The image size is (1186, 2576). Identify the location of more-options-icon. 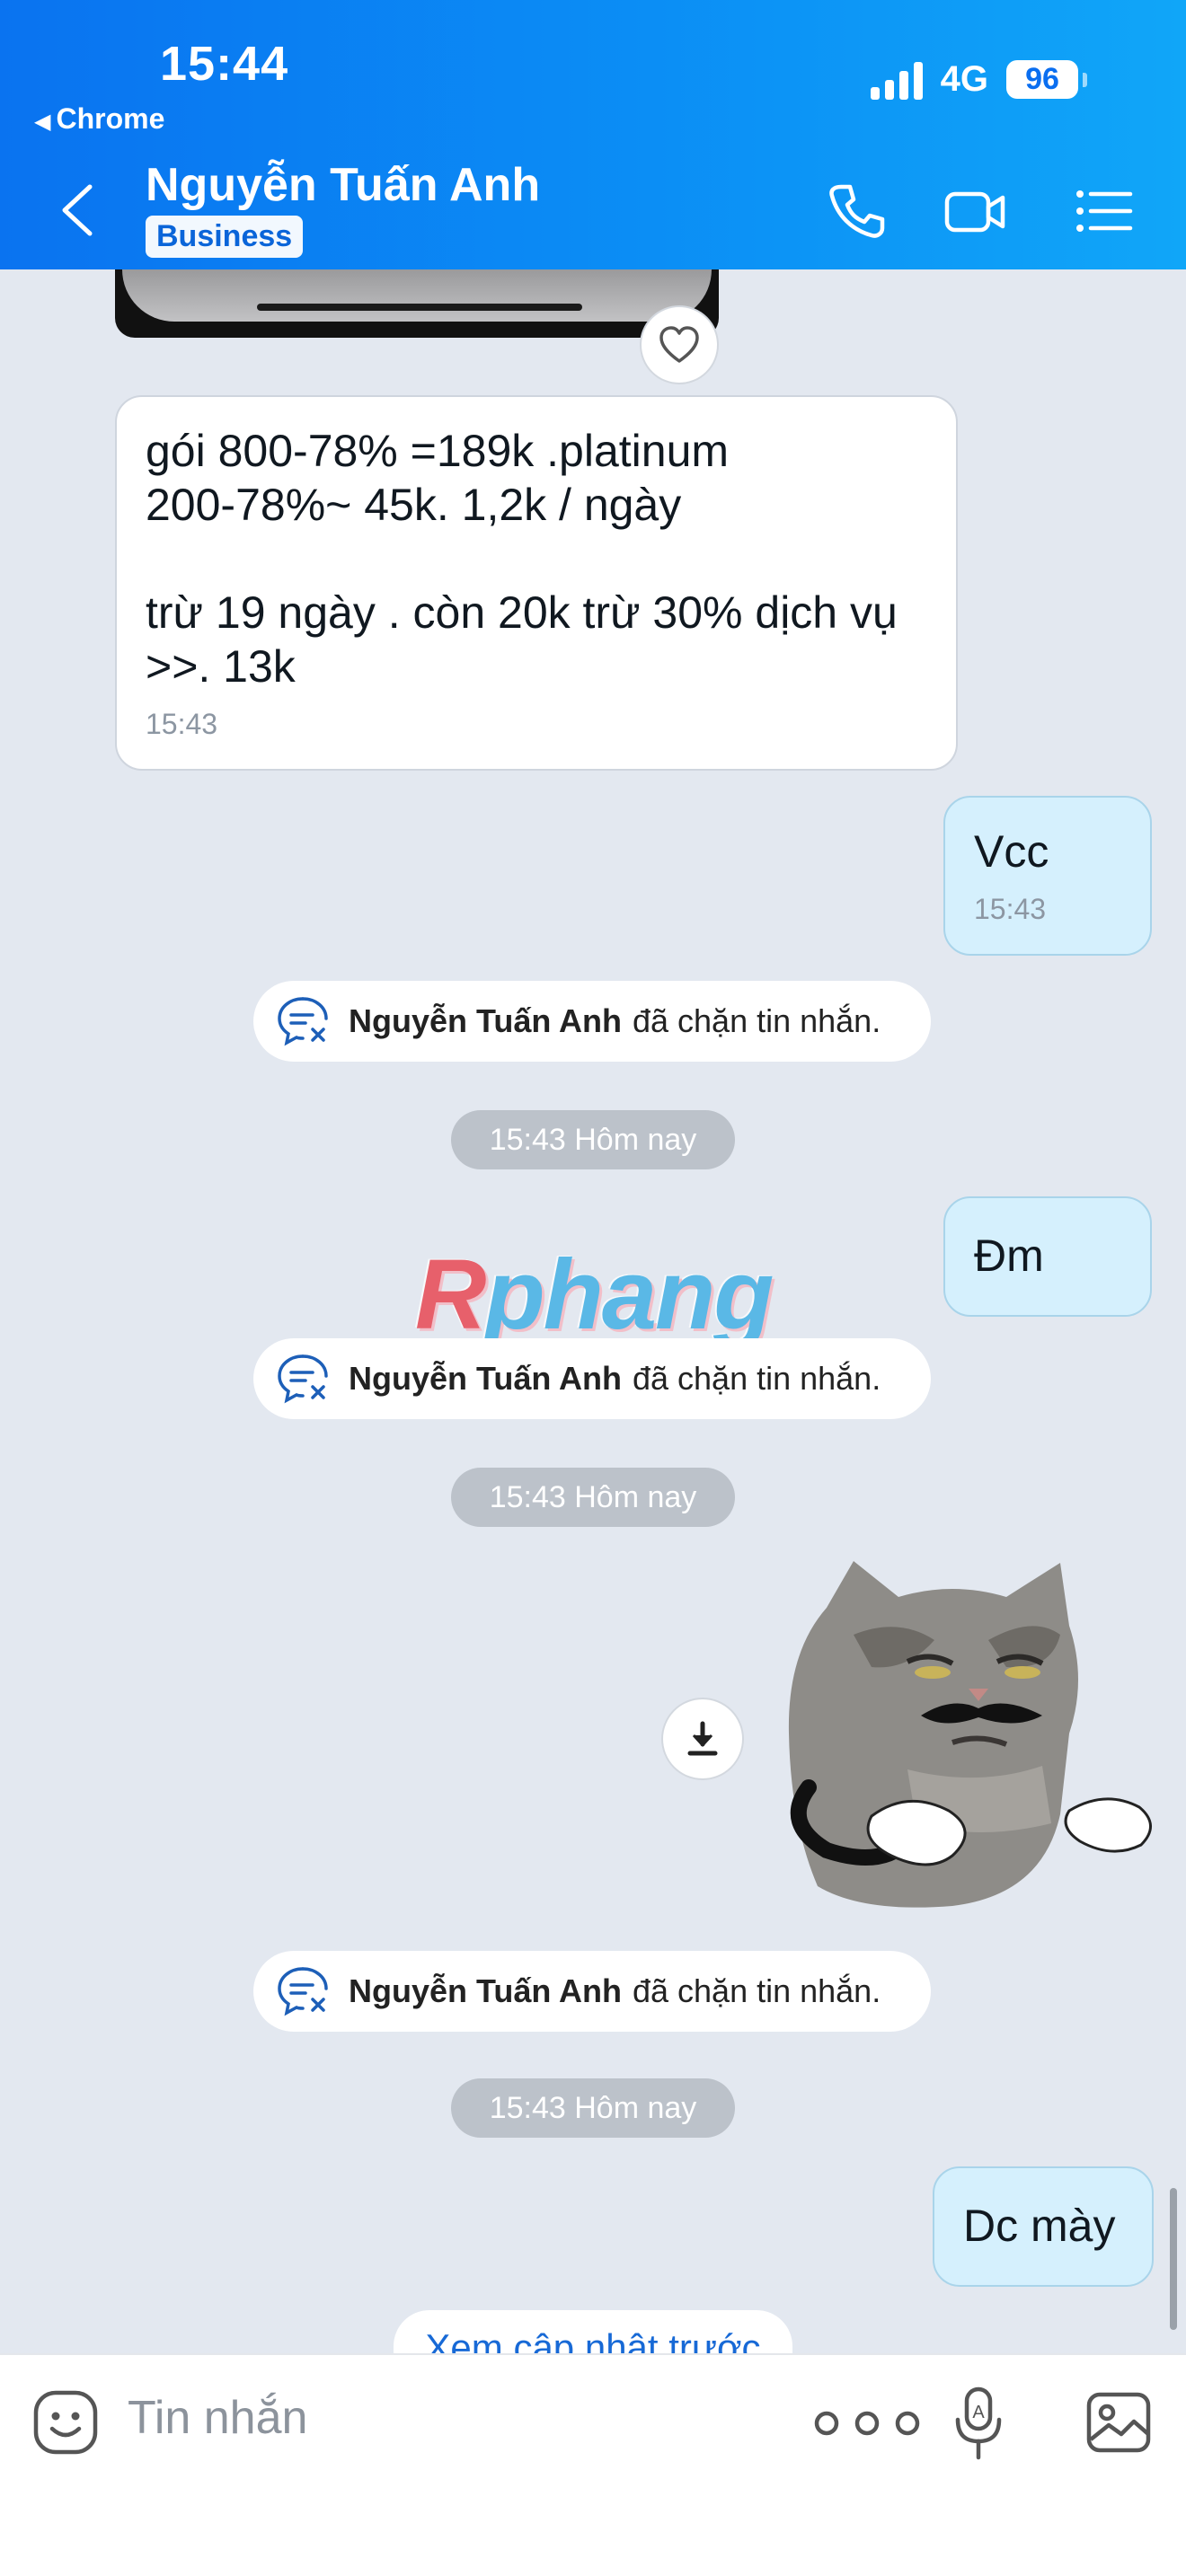
(867, 2423).